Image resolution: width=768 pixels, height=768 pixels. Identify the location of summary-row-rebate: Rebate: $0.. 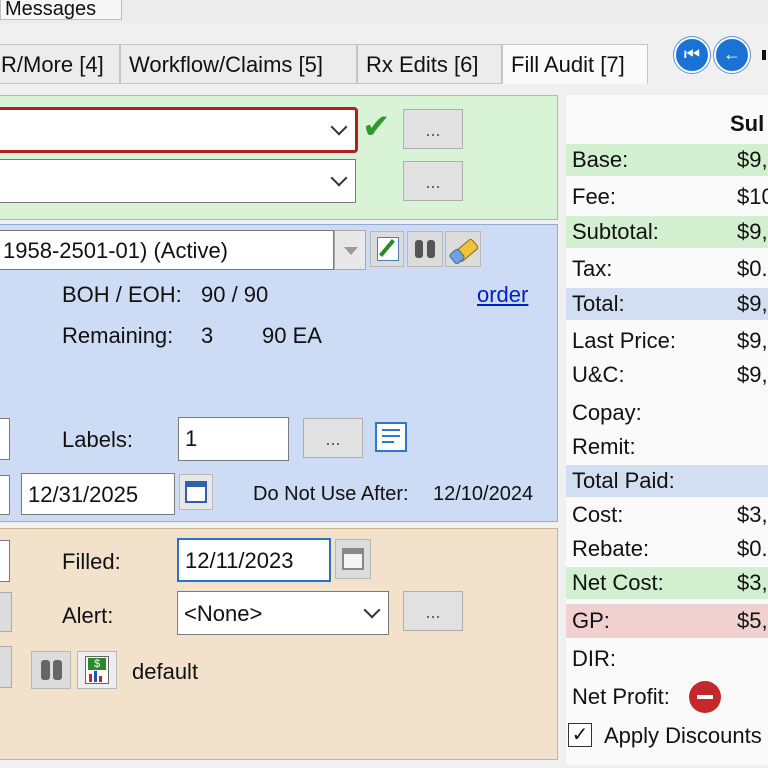
(667, 549).